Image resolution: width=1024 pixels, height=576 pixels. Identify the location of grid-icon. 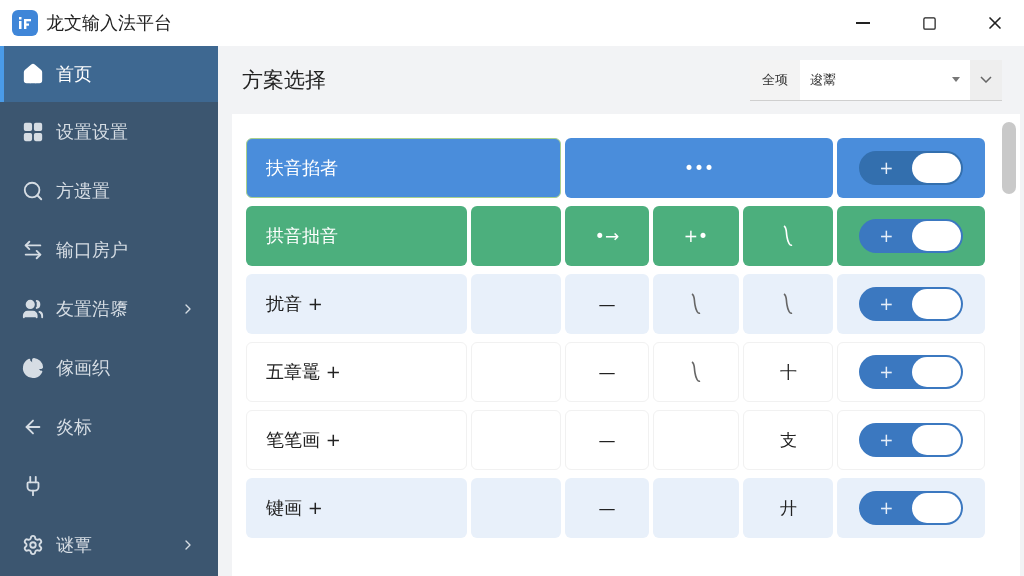
(33, 131).